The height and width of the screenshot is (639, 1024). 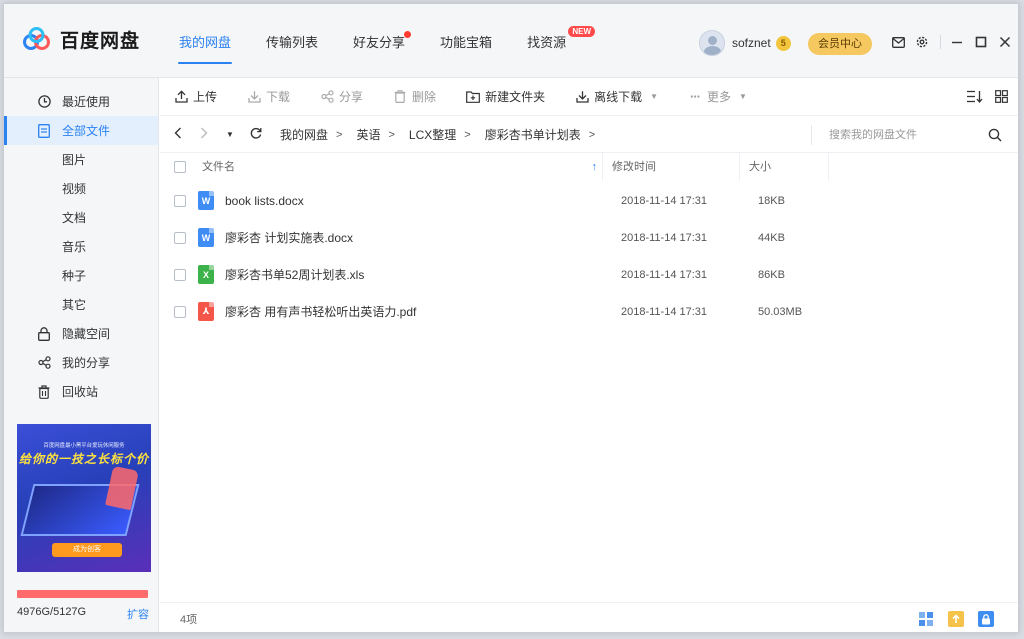 I want to click on sidebar-item-label: 其它, so click(x=74, y=305).